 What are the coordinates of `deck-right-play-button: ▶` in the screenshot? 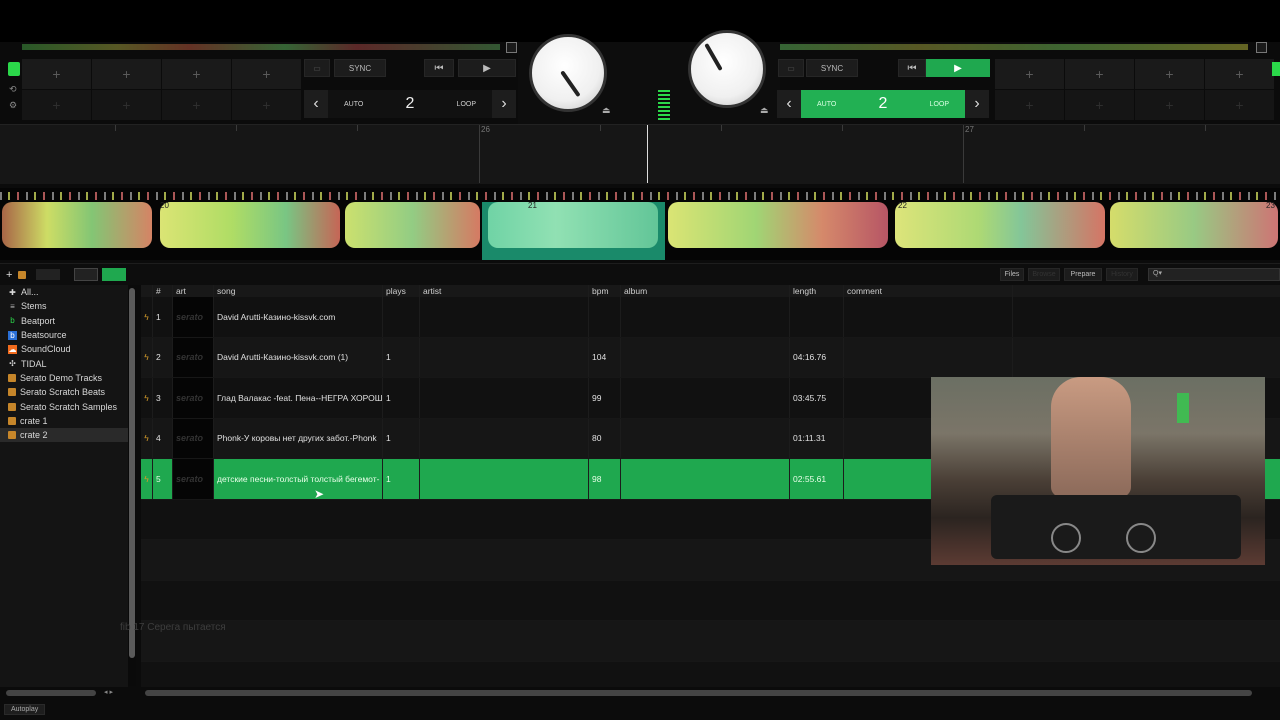 It's located at (958, 68).